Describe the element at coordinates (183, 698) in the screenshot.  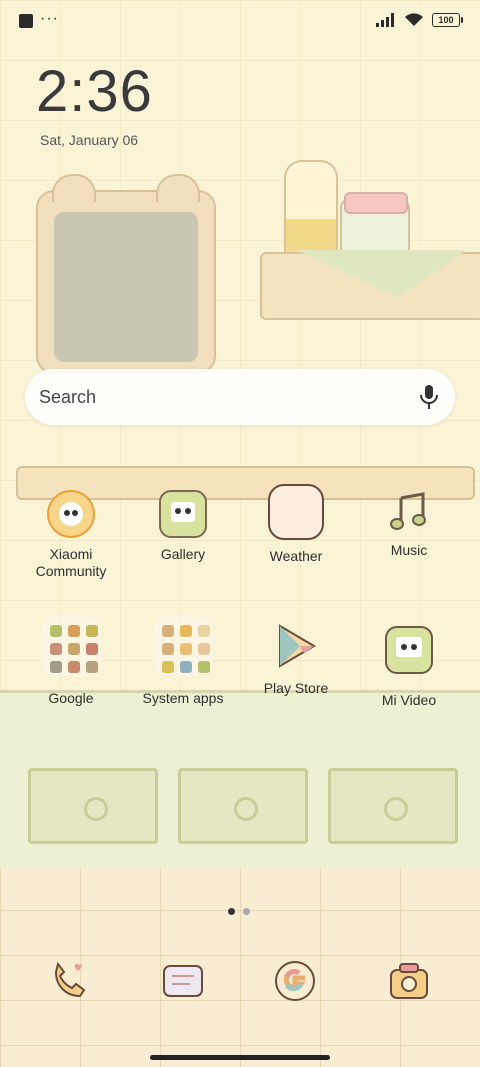
I see `app-label: System apps` at that location.